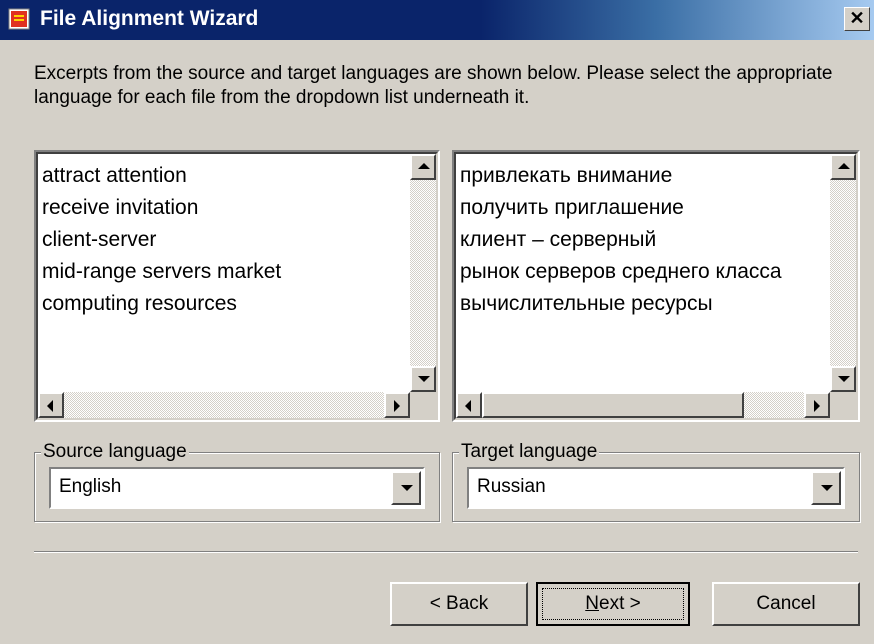  Describe the element at coordinates (511, 486) in the screenshot. I see `target-language-value: Russian` at that location.